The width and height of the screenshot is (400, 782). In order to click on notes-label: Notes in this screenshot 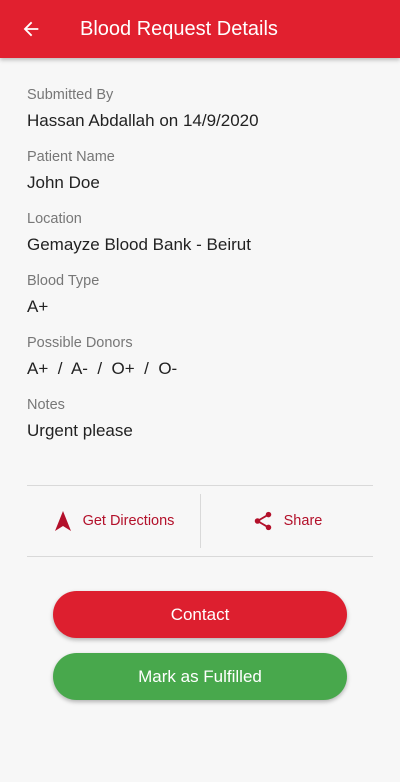, I will do `click(46, 405)`.